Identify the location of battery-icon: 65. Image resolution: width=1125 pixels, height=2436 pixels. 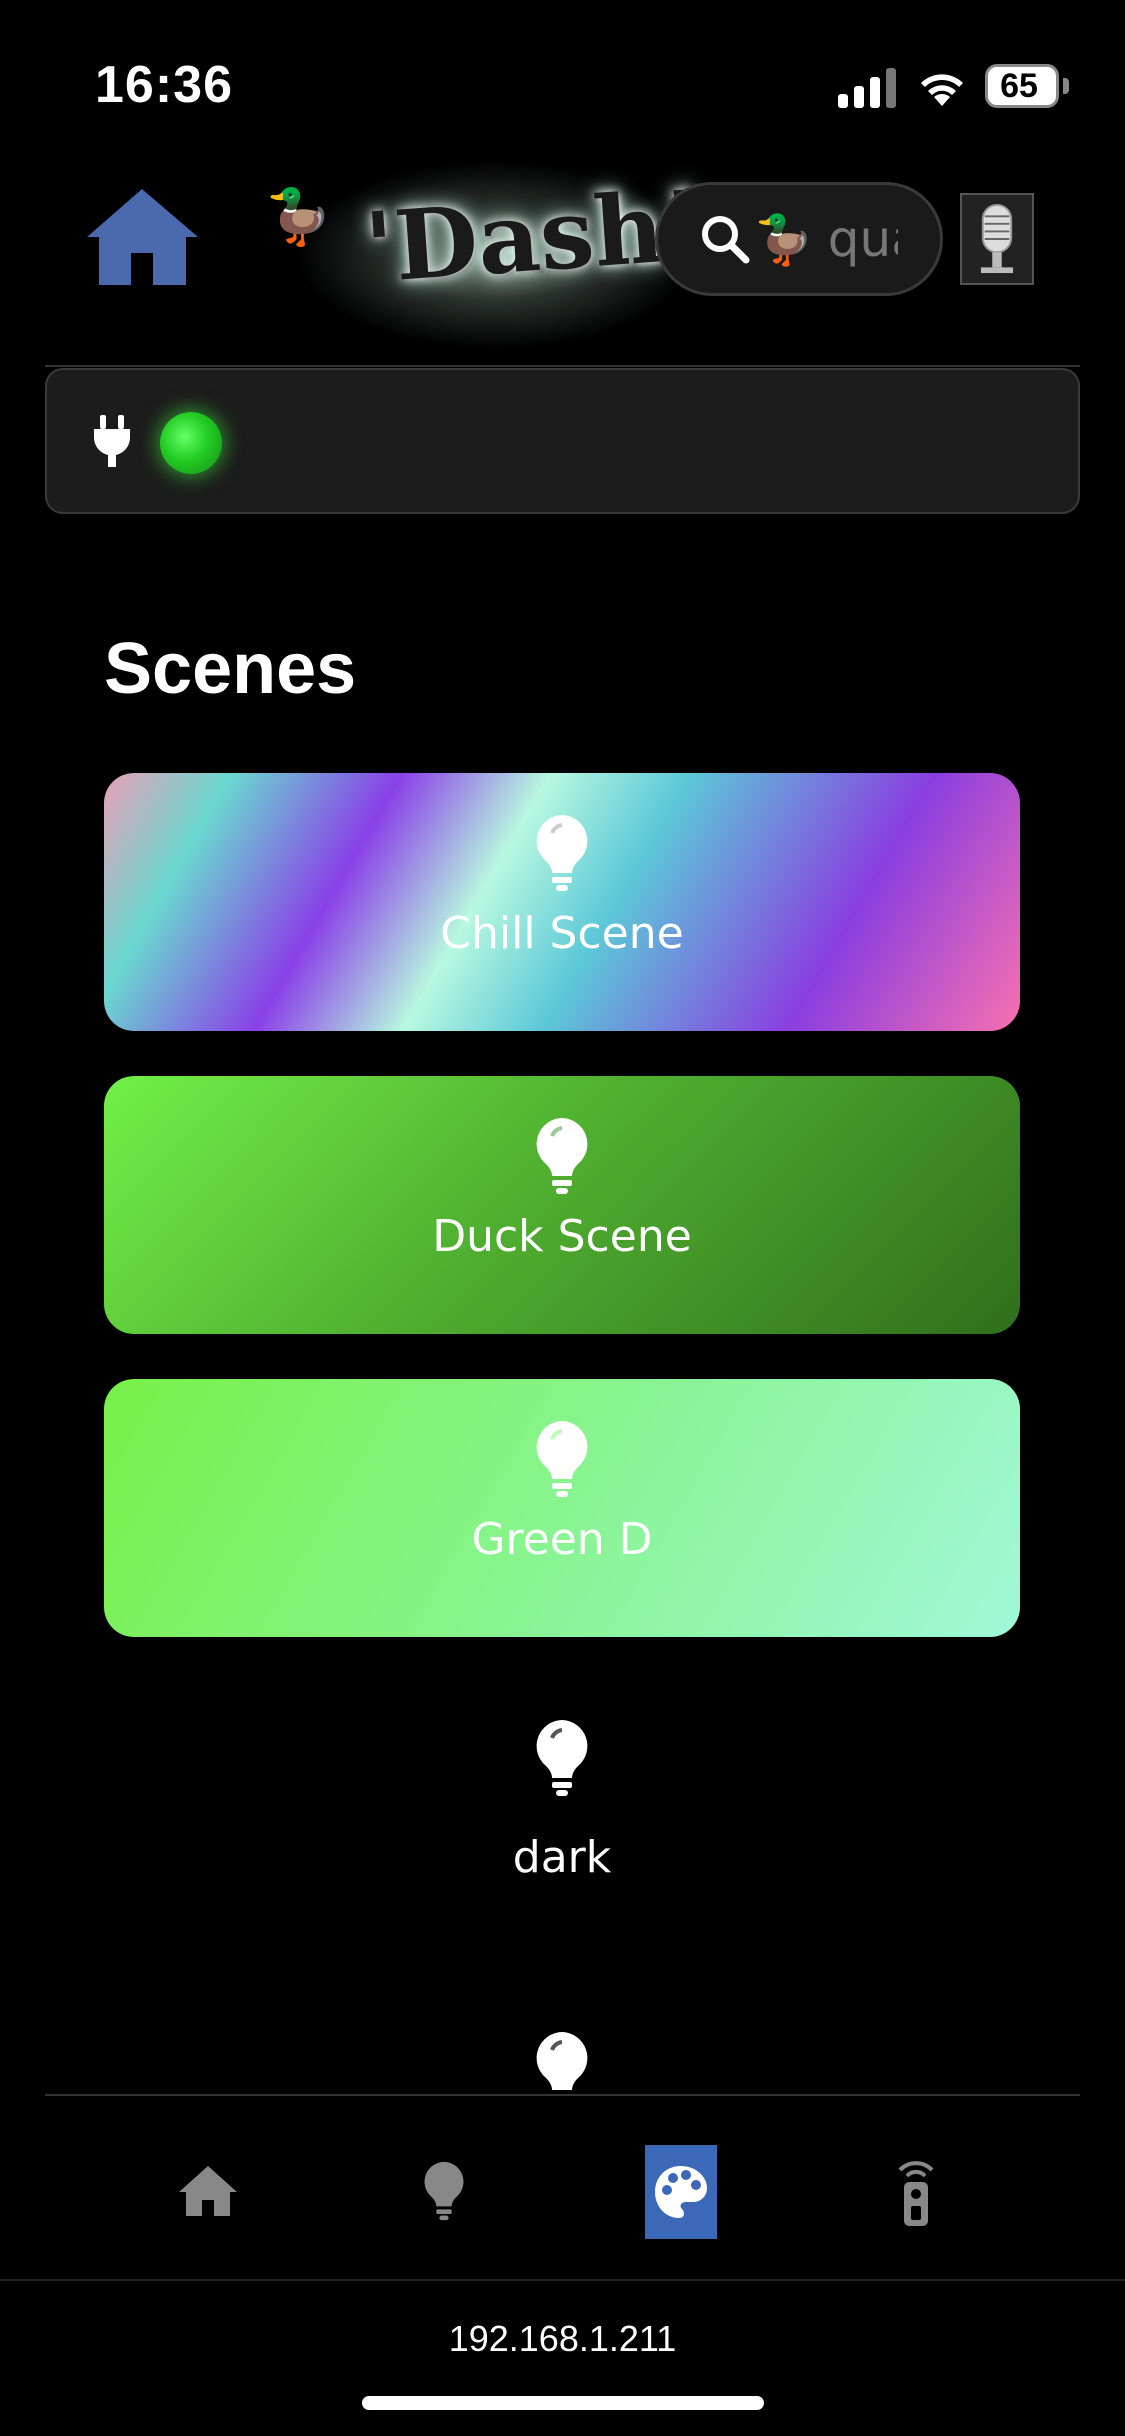
(1027, 87).